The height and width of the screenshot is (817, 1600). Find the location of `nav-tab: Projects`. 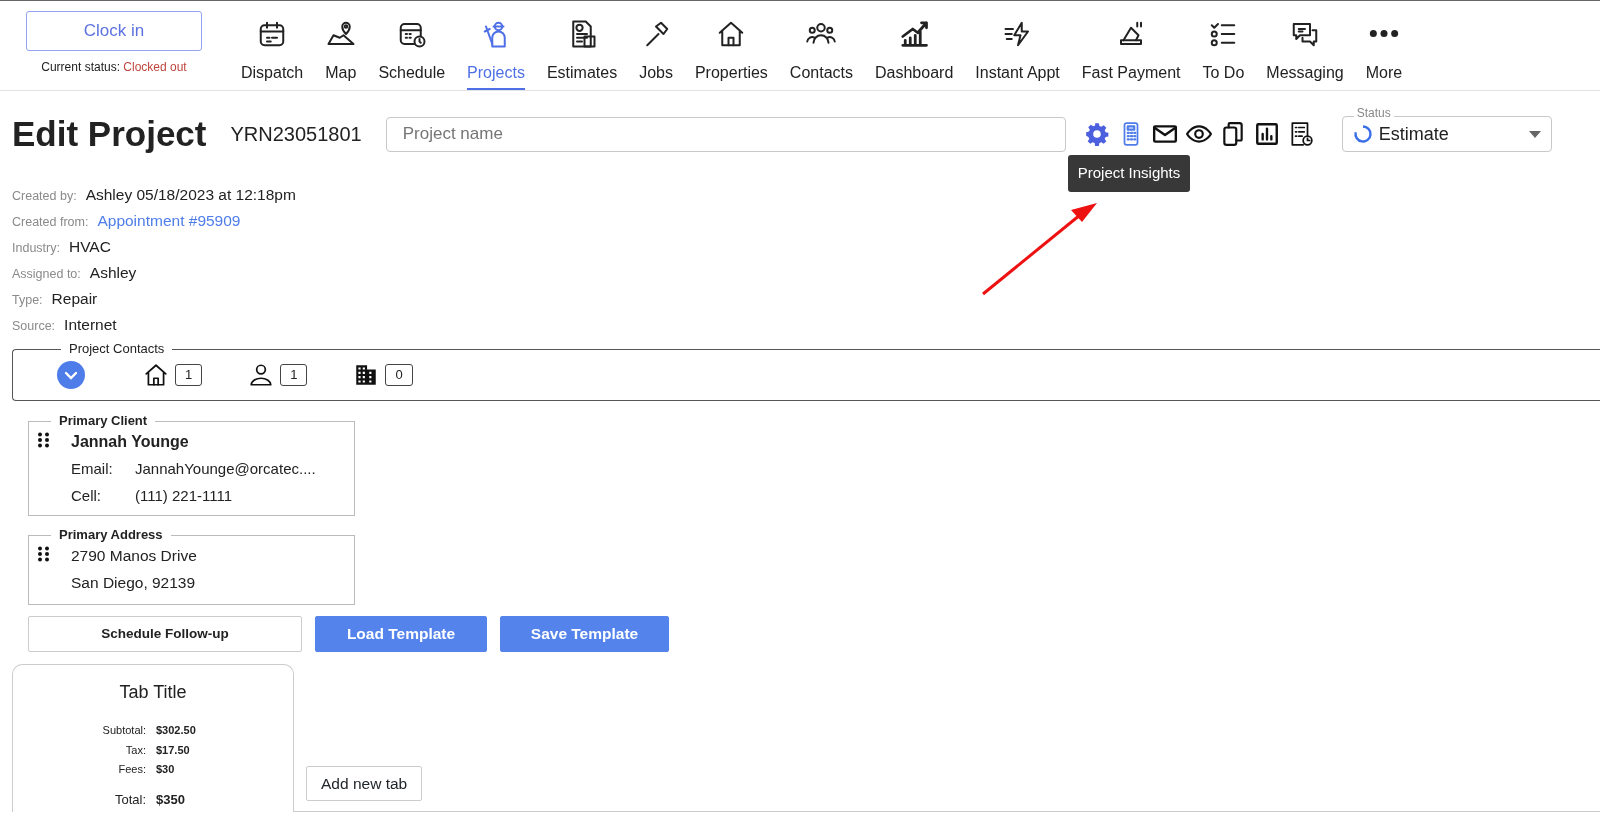

nav-tab: Projects is located at coordinates (496, 45).